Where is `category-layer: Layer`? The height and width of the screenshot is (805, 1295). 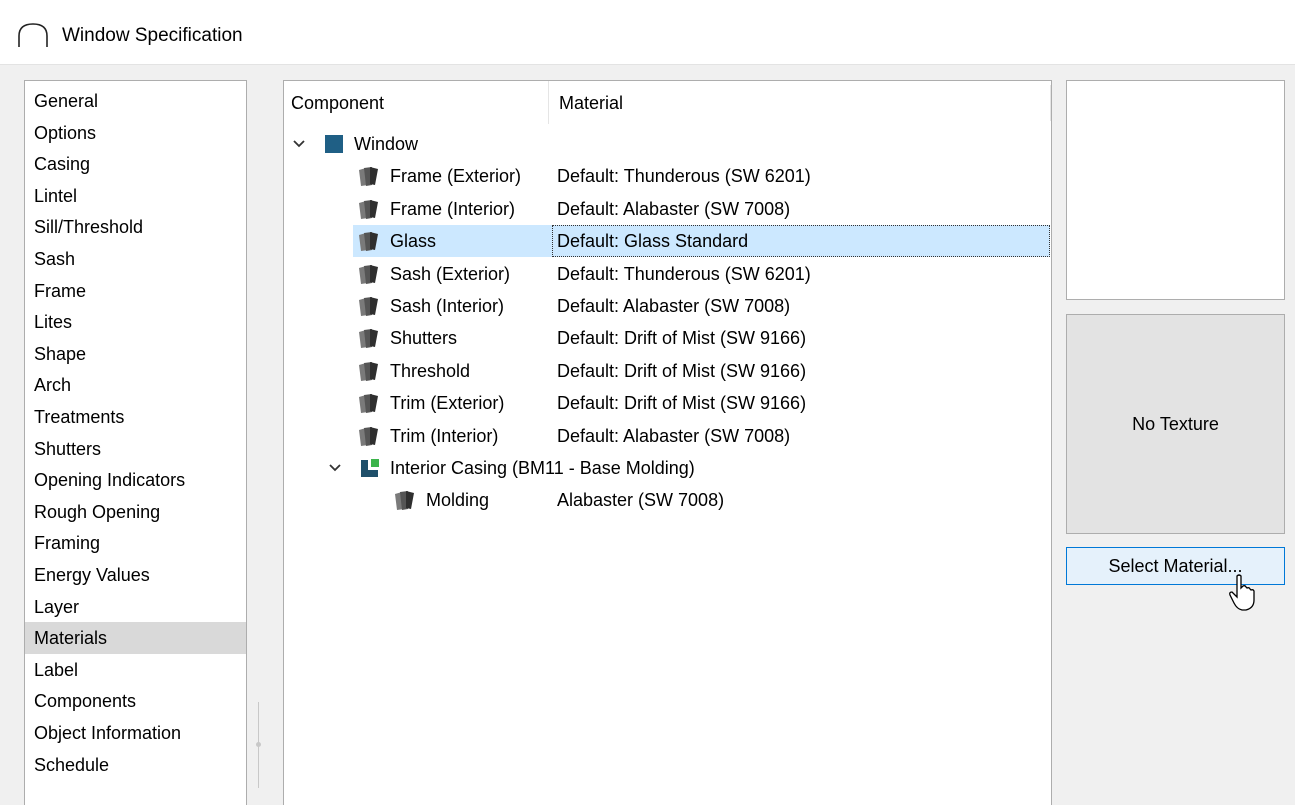 category-layer: Layer is located at coordinates (135, 607).